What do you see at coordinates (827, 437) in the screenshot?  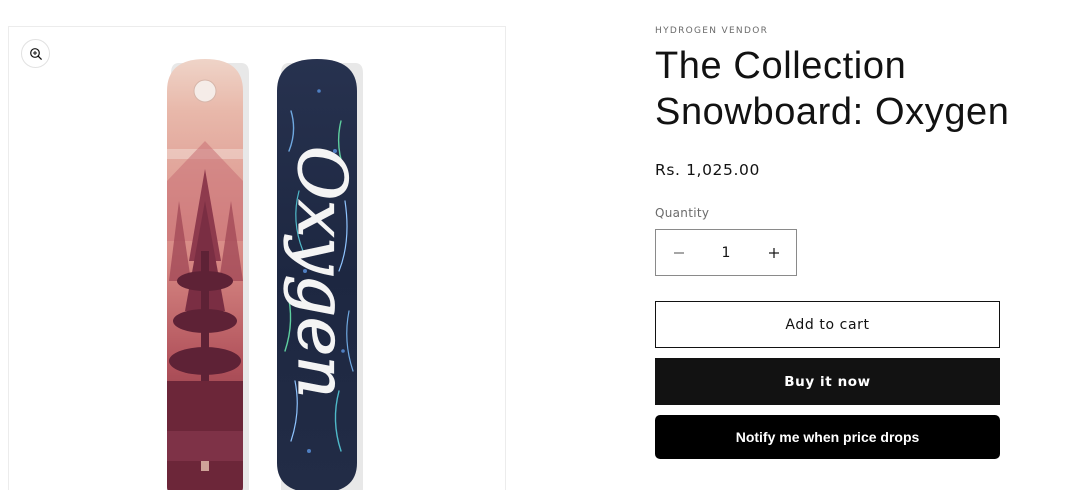 I see `notify-price-drop-button: Notify me when price drops` at bounding box center [827, 437].